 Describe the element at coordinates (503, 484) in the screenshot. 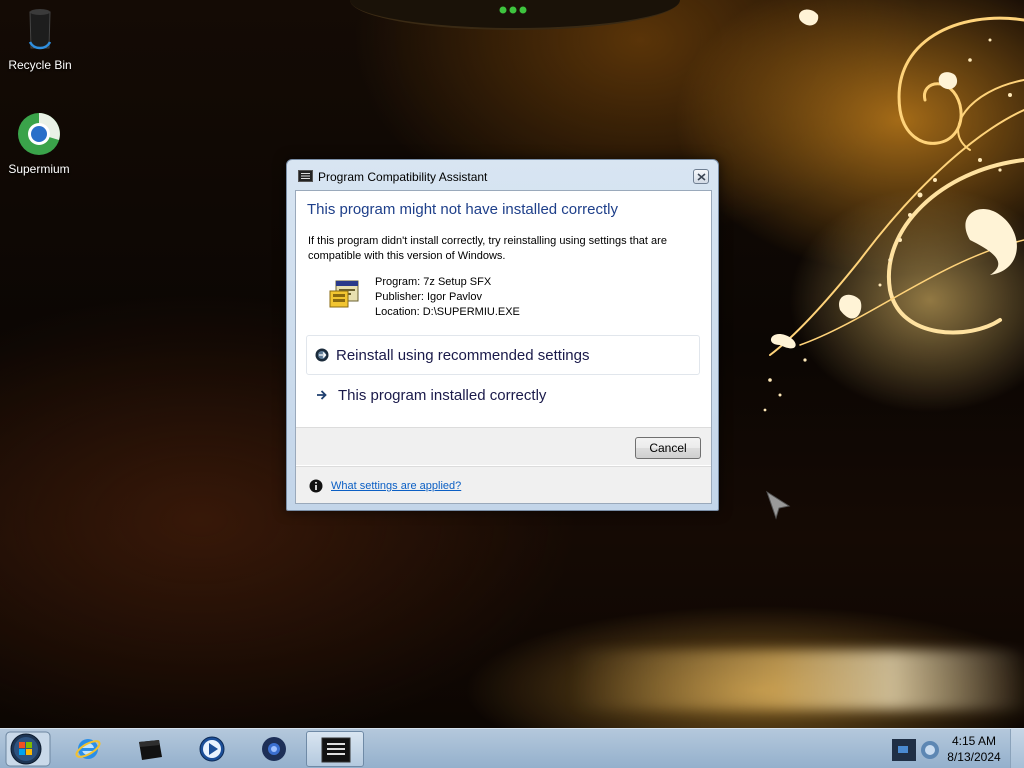

I see `help-footer: What settings are applied?` at that location.